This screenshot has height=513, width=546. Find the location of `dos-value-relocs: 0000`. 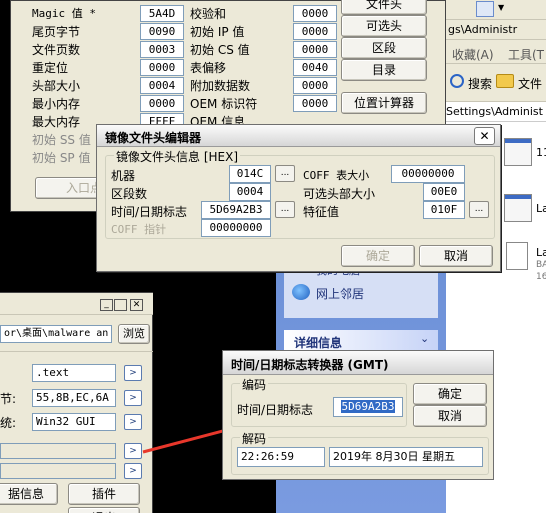

dos-value-relocs: 0000 is located at coordinates (162, 67).